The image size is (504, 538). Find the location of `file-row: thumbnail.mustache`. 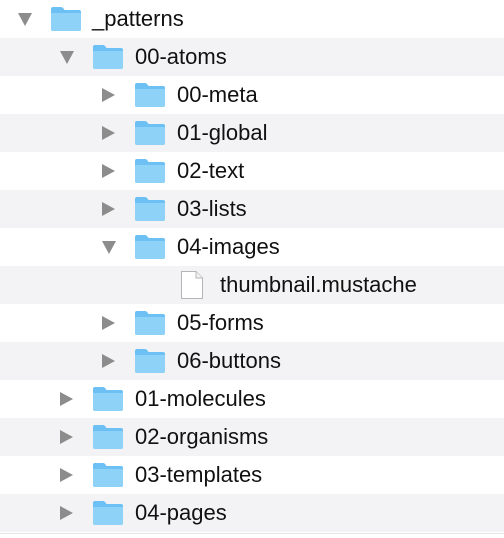

file-row: thumbnail.mustache is located at coordinates (252, 285).